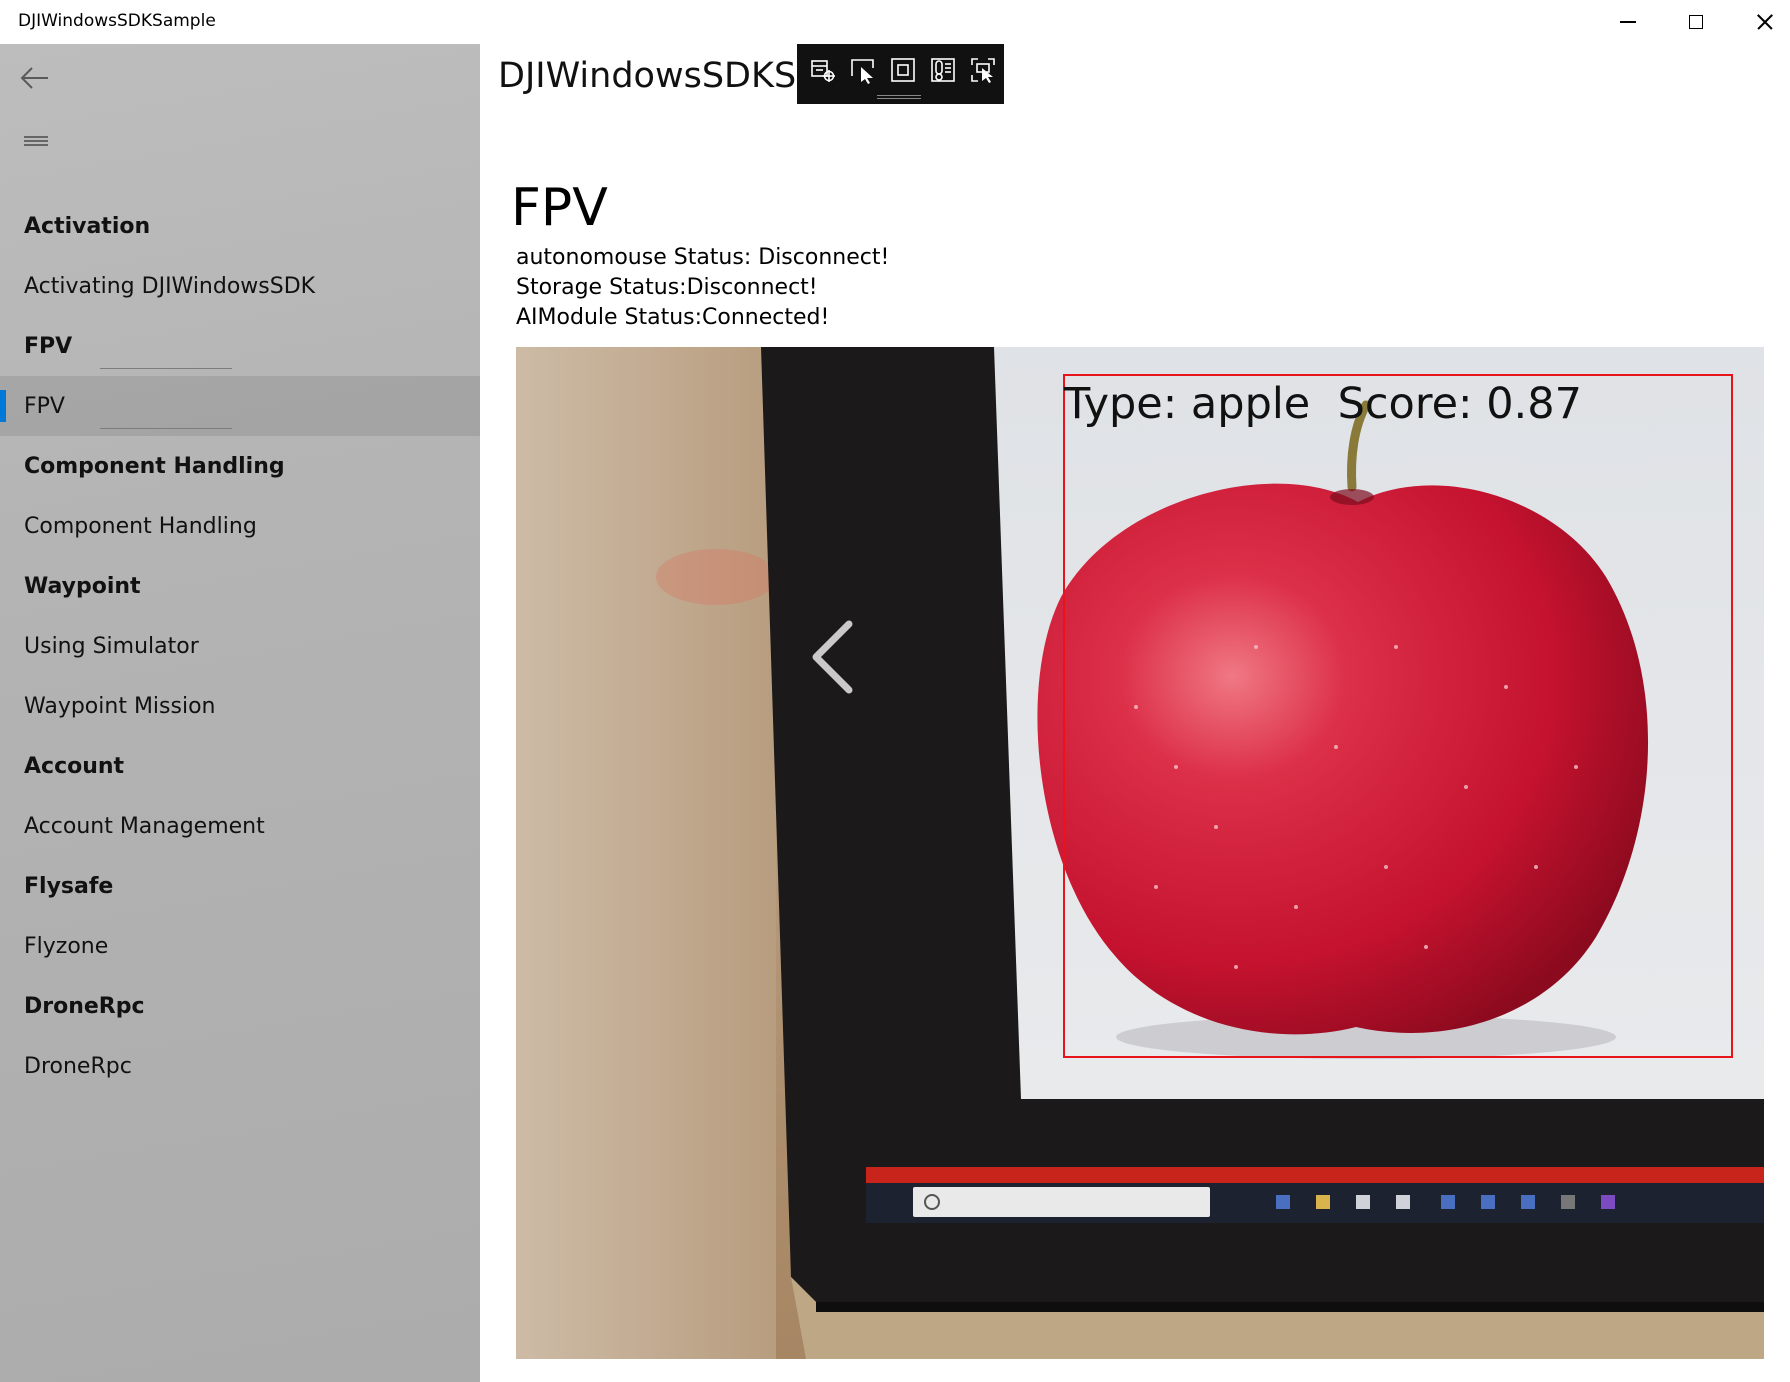 This screenshot has height=1382, width=1790. What do you see at coordinates (66, 946) in the screenshot?
I see `nav-item-label: Flyzone` at bounding box center [66, 946].